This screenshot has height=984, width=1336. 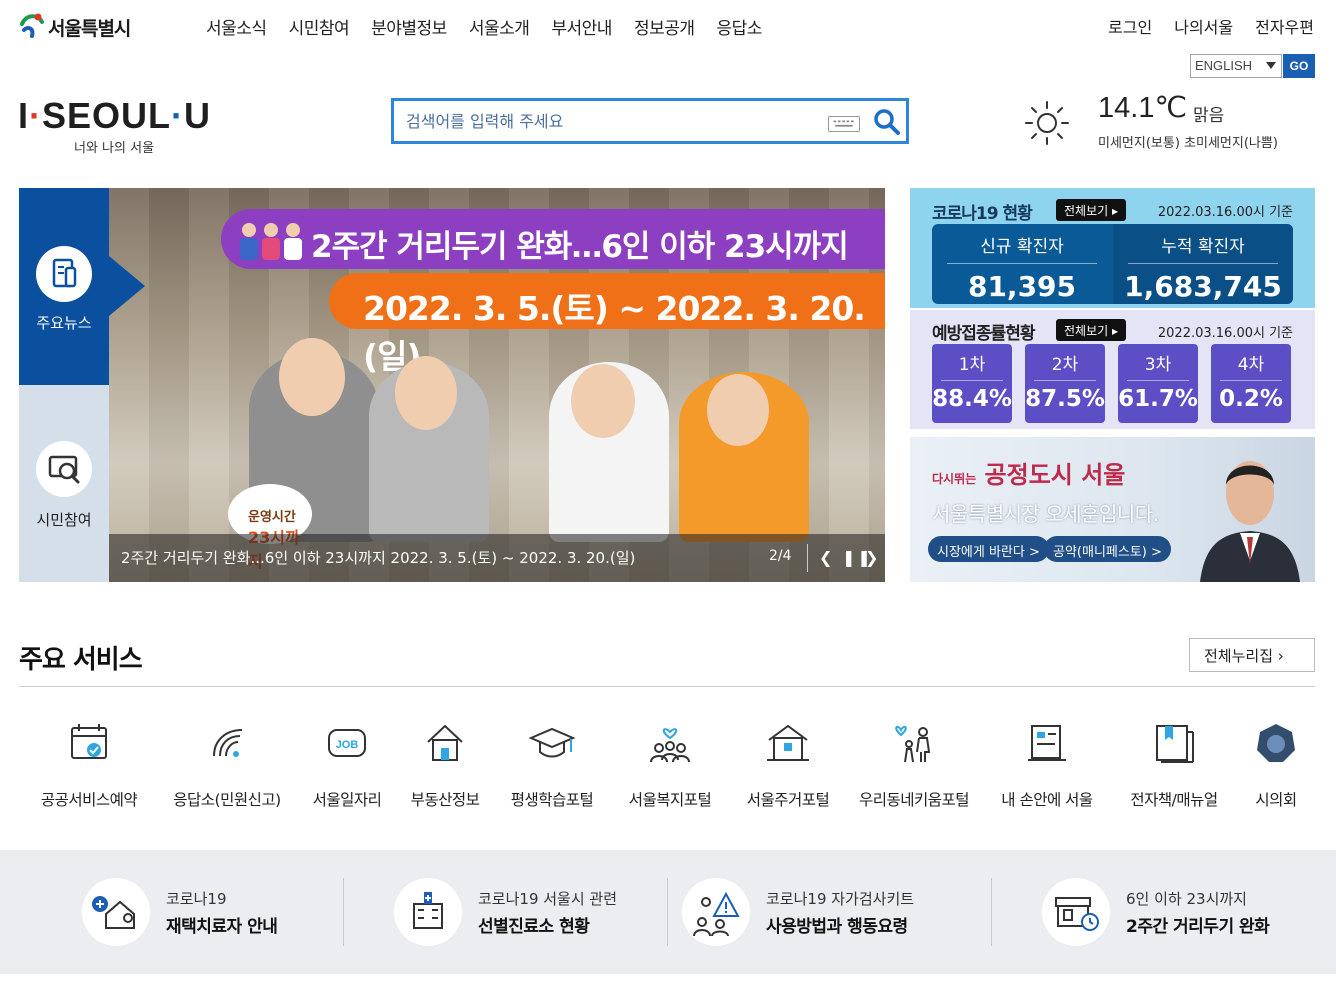 What do you see at coordinates (887, 122) in the screenshot?
I see `search-icon` at bounding box center [887, 122].